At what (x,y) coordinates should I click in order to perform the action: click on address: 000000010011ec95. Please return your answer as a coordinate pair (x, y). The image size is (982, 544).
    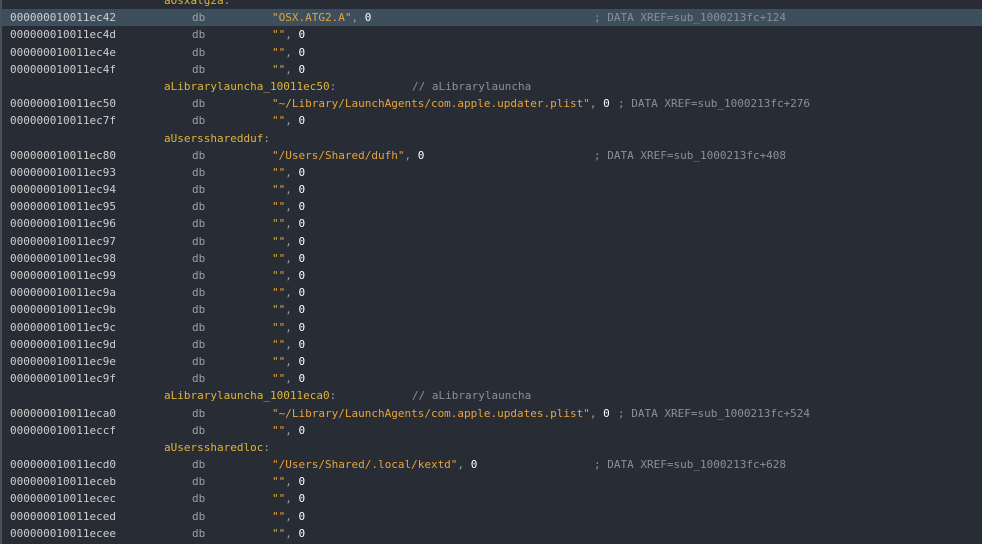
    Looking at the image, I should click on (63, 206).